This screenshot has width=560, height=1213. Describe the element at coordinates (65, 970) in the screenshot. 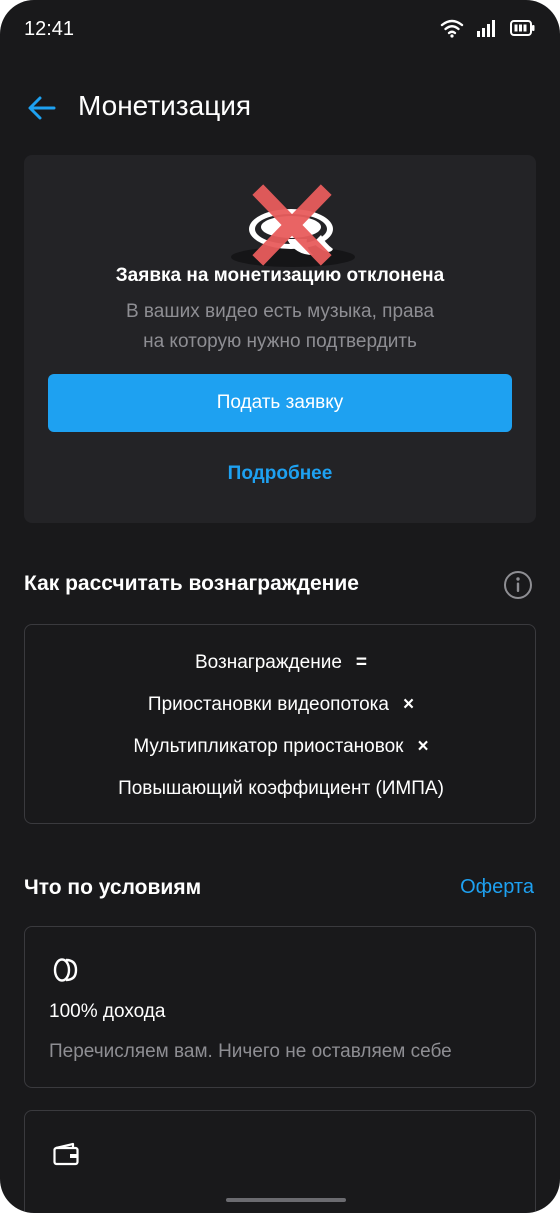

I see `coins-icon` at that location.